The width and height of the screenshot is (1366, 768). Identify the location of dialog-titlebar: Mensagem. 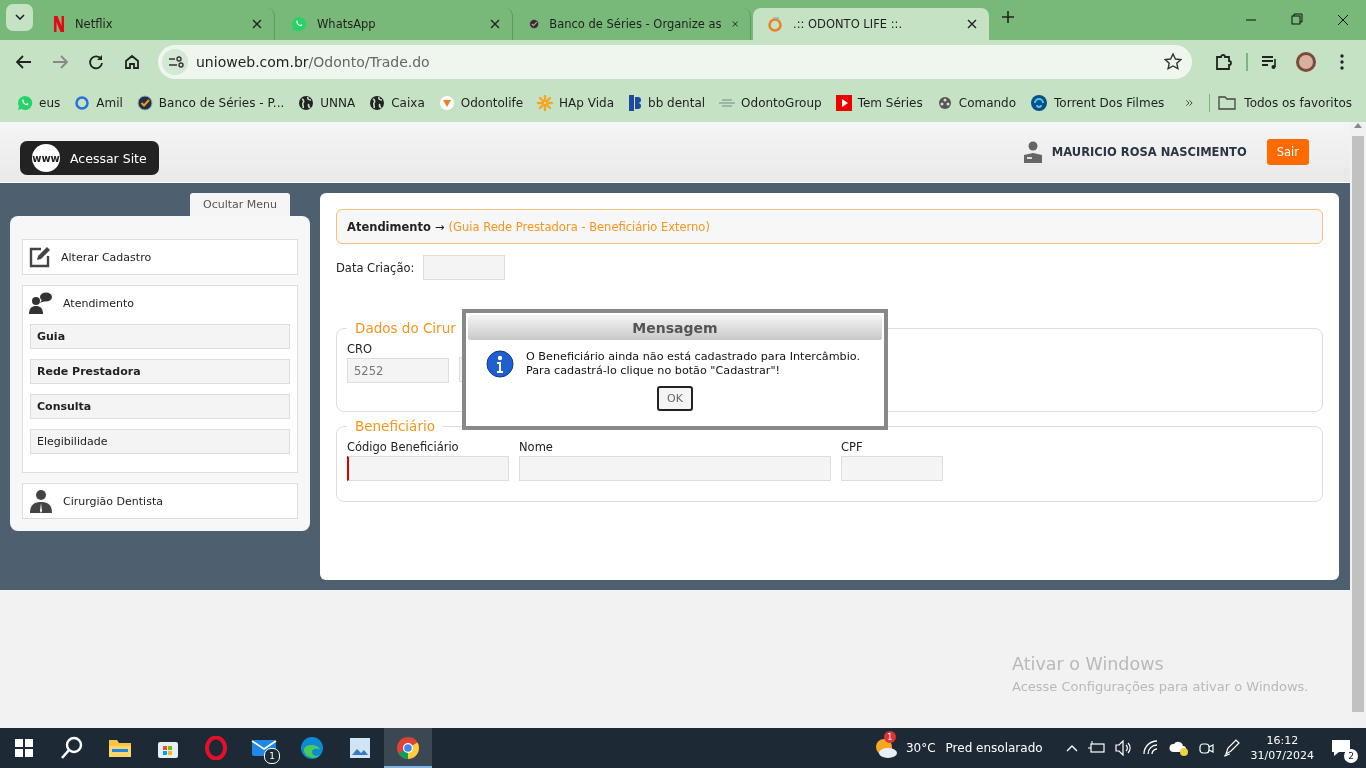
(675, 327).